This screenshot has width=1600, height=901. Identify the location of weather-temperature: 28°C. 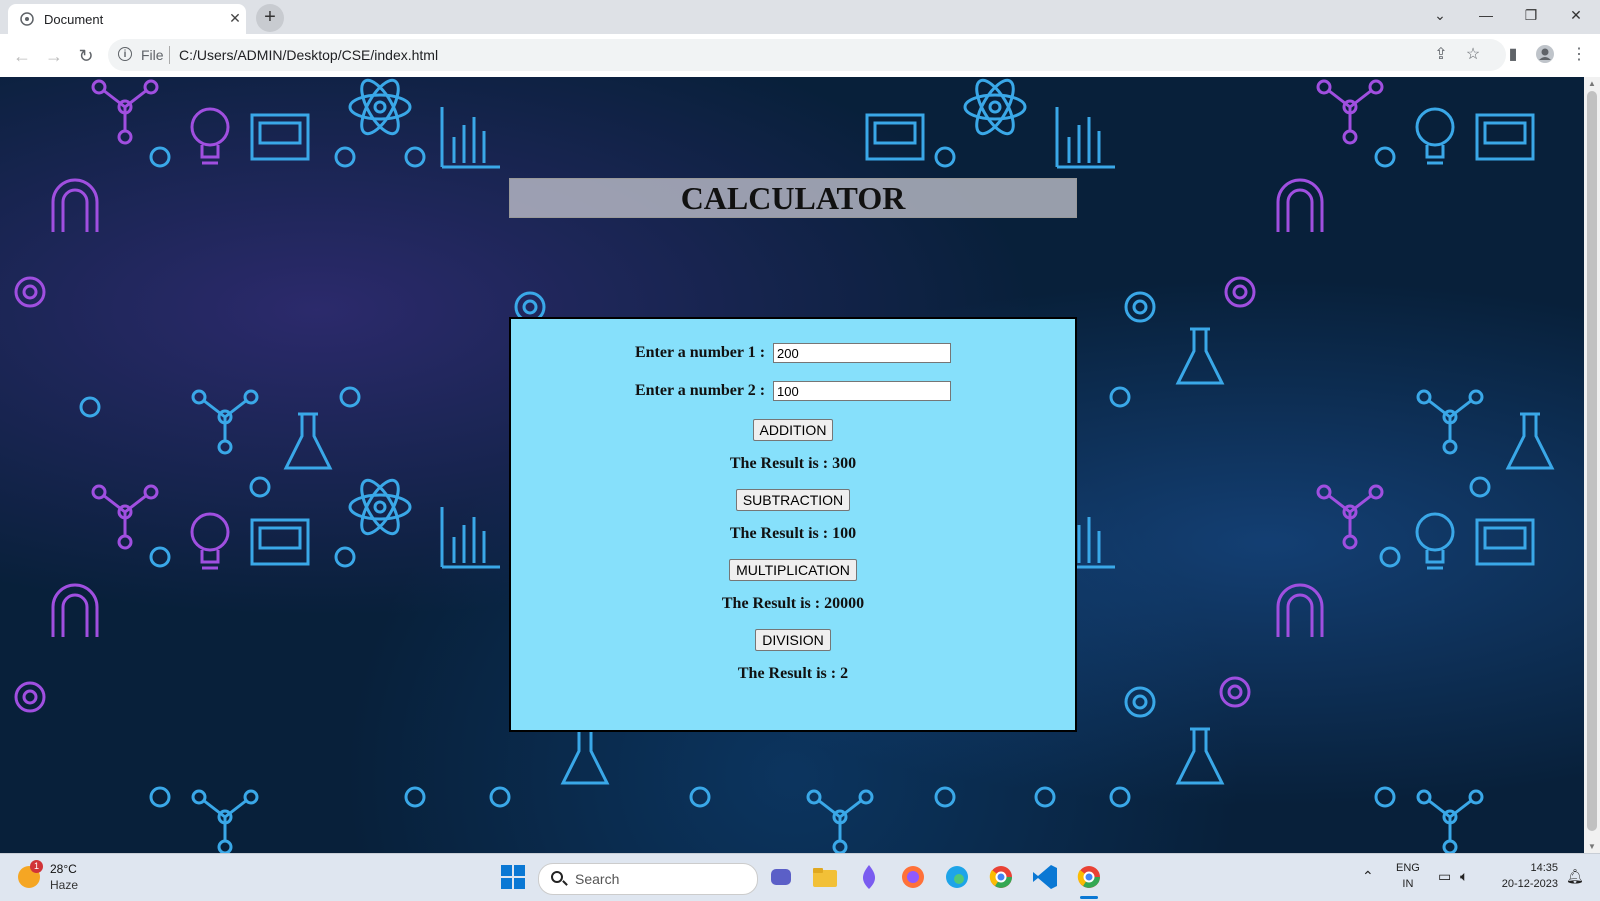
(63, 869).